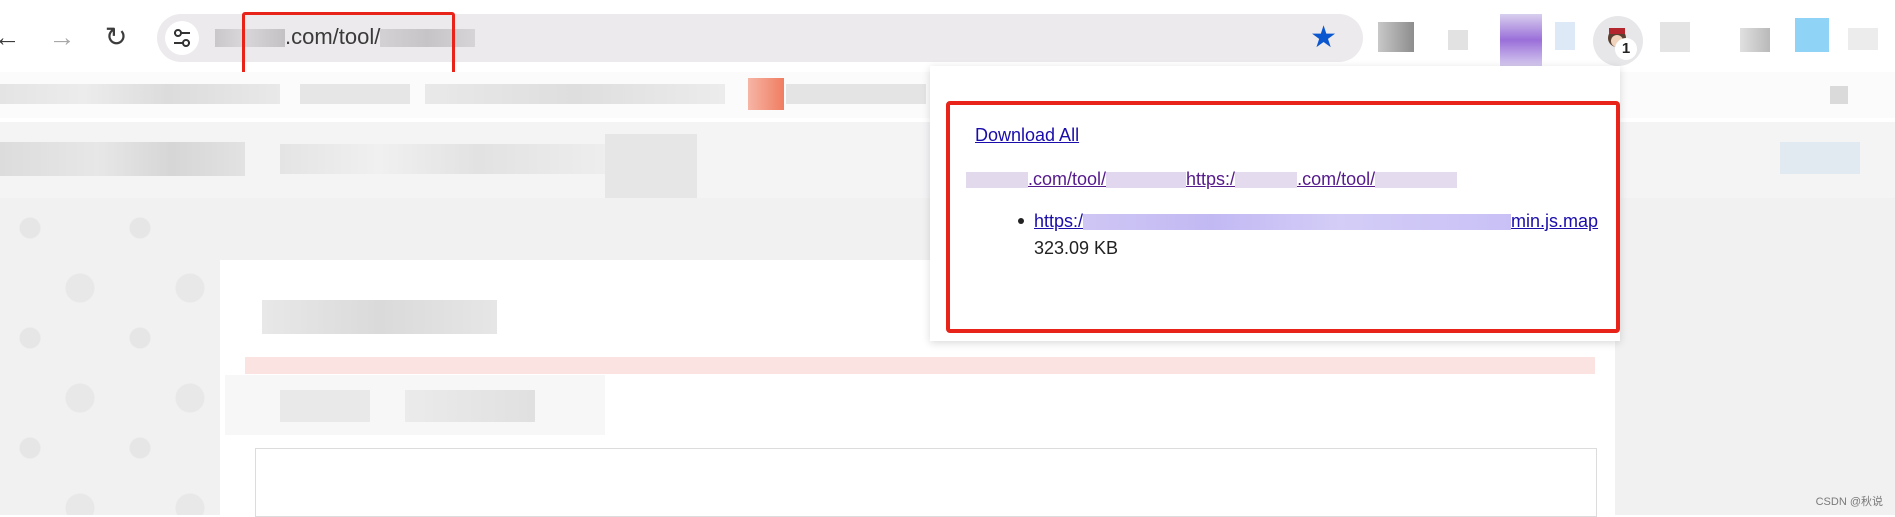 The width and height of the screenshot is (1895, 517). What do you see at coordinates (920, 365) in the screenshot?
I see `alert-bar` at bounding box center [920, 365].